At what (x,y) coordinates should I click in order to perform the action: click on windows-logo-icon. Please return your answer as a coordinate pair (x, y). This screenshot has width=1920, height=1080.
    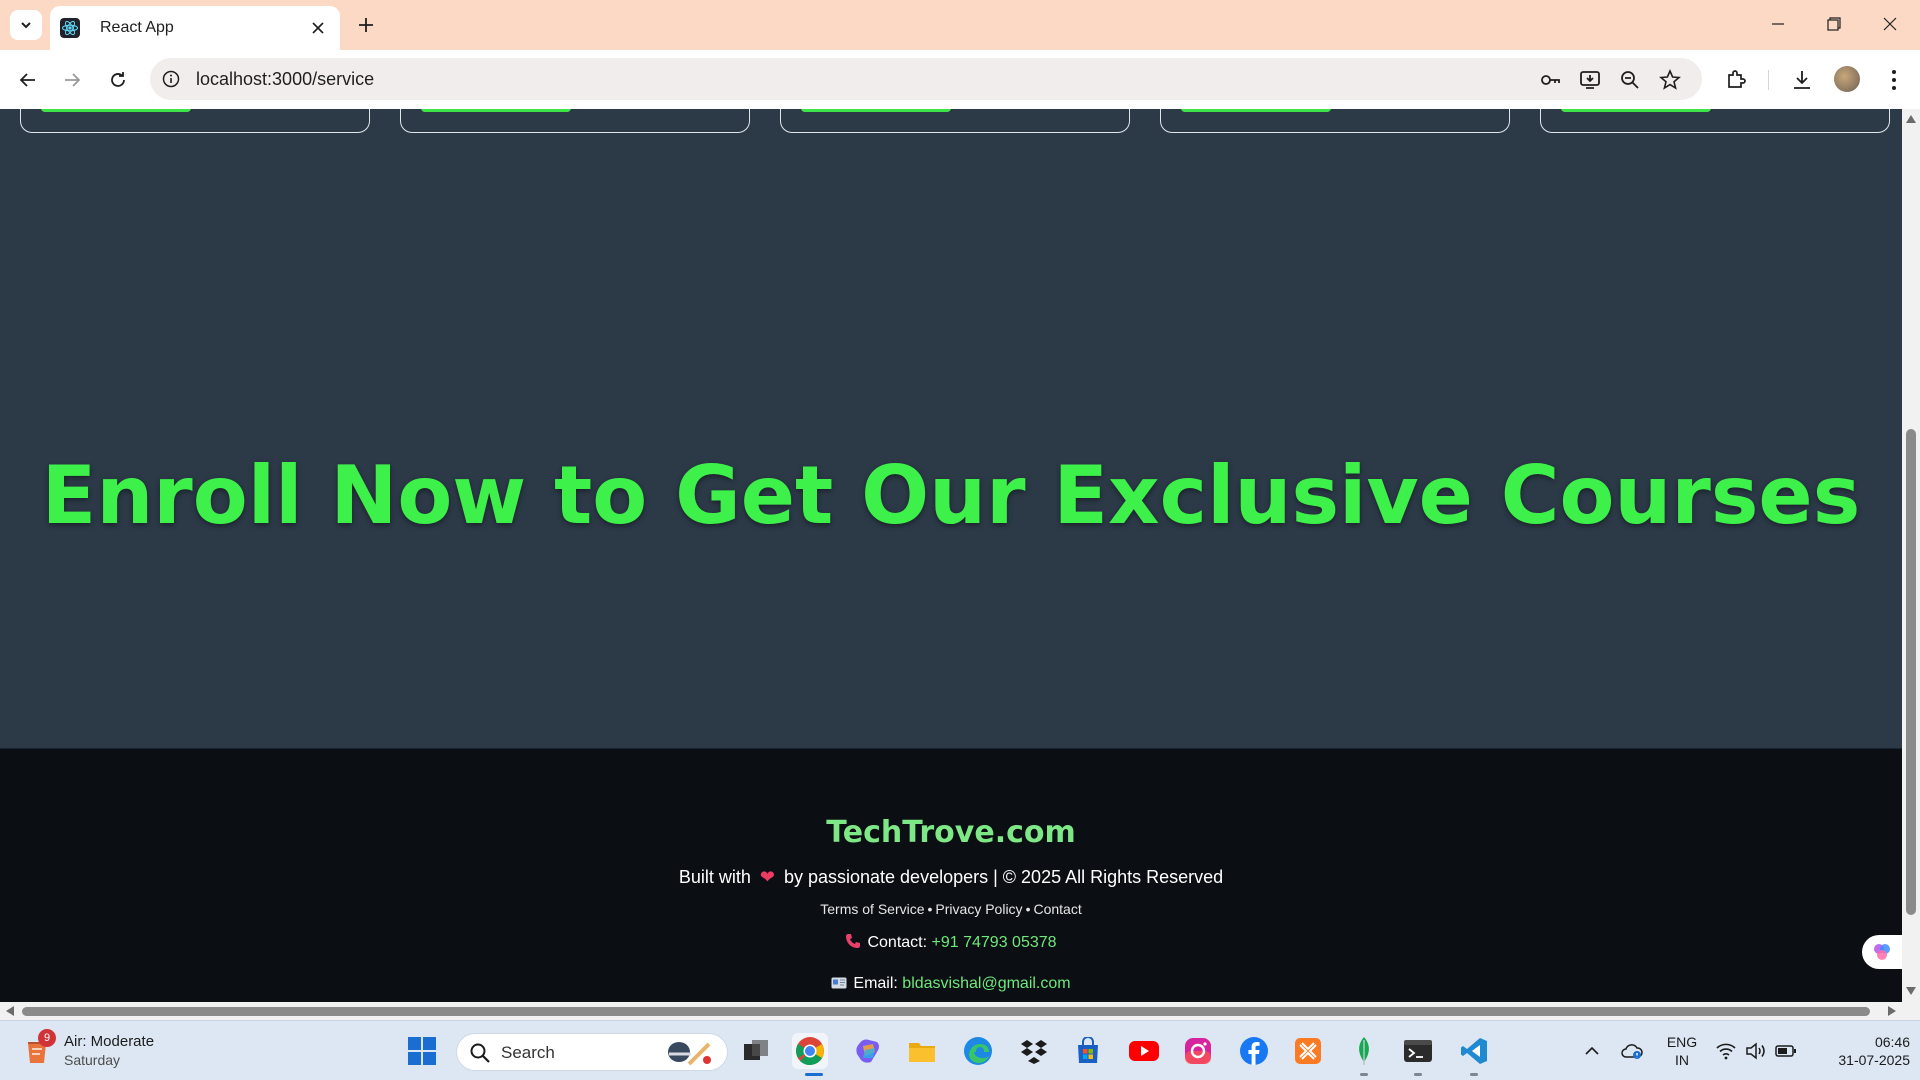
    Looking at the image, I should click on (422, 1051).